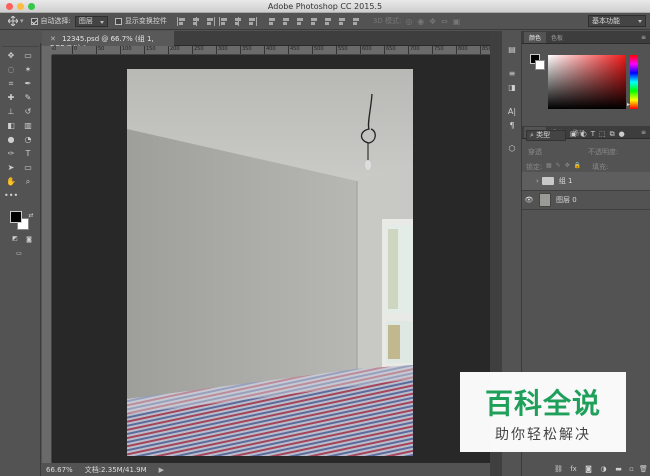 The width and height of the screenshot is (650, 476). Describe the element at coordinates (587, 82) in the screenshot. I see `color-field` at that location.